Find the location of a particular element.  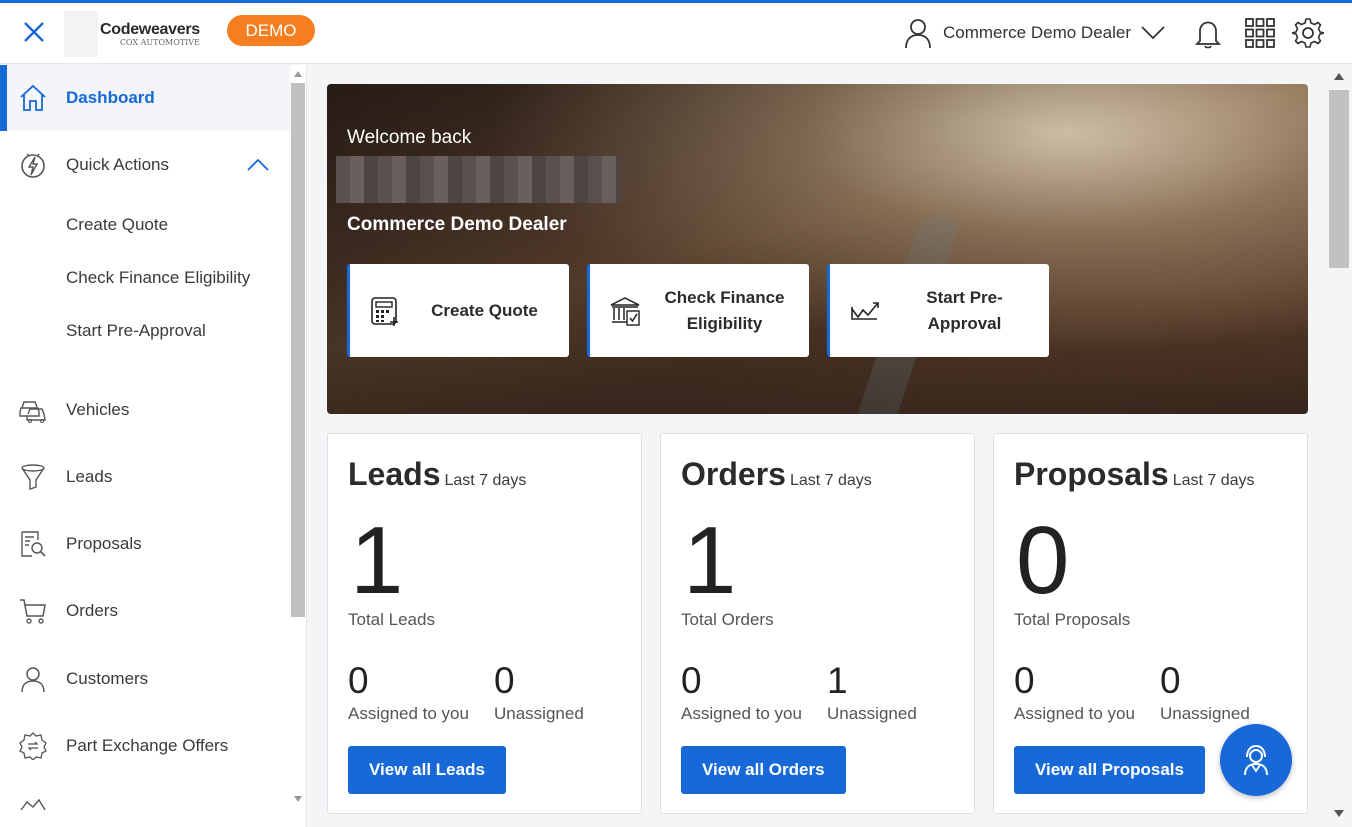

support-chat-button is located at coordinates (1256, 760).